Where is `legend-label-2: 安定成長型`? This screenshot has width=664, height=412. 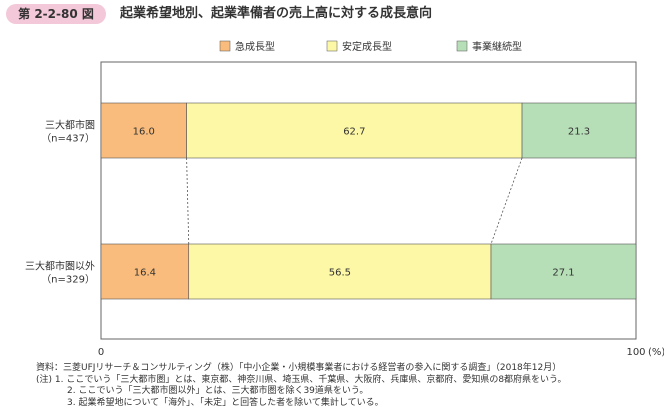
legend-label-2: 安定成長型 is located at coordinates (367, 46).